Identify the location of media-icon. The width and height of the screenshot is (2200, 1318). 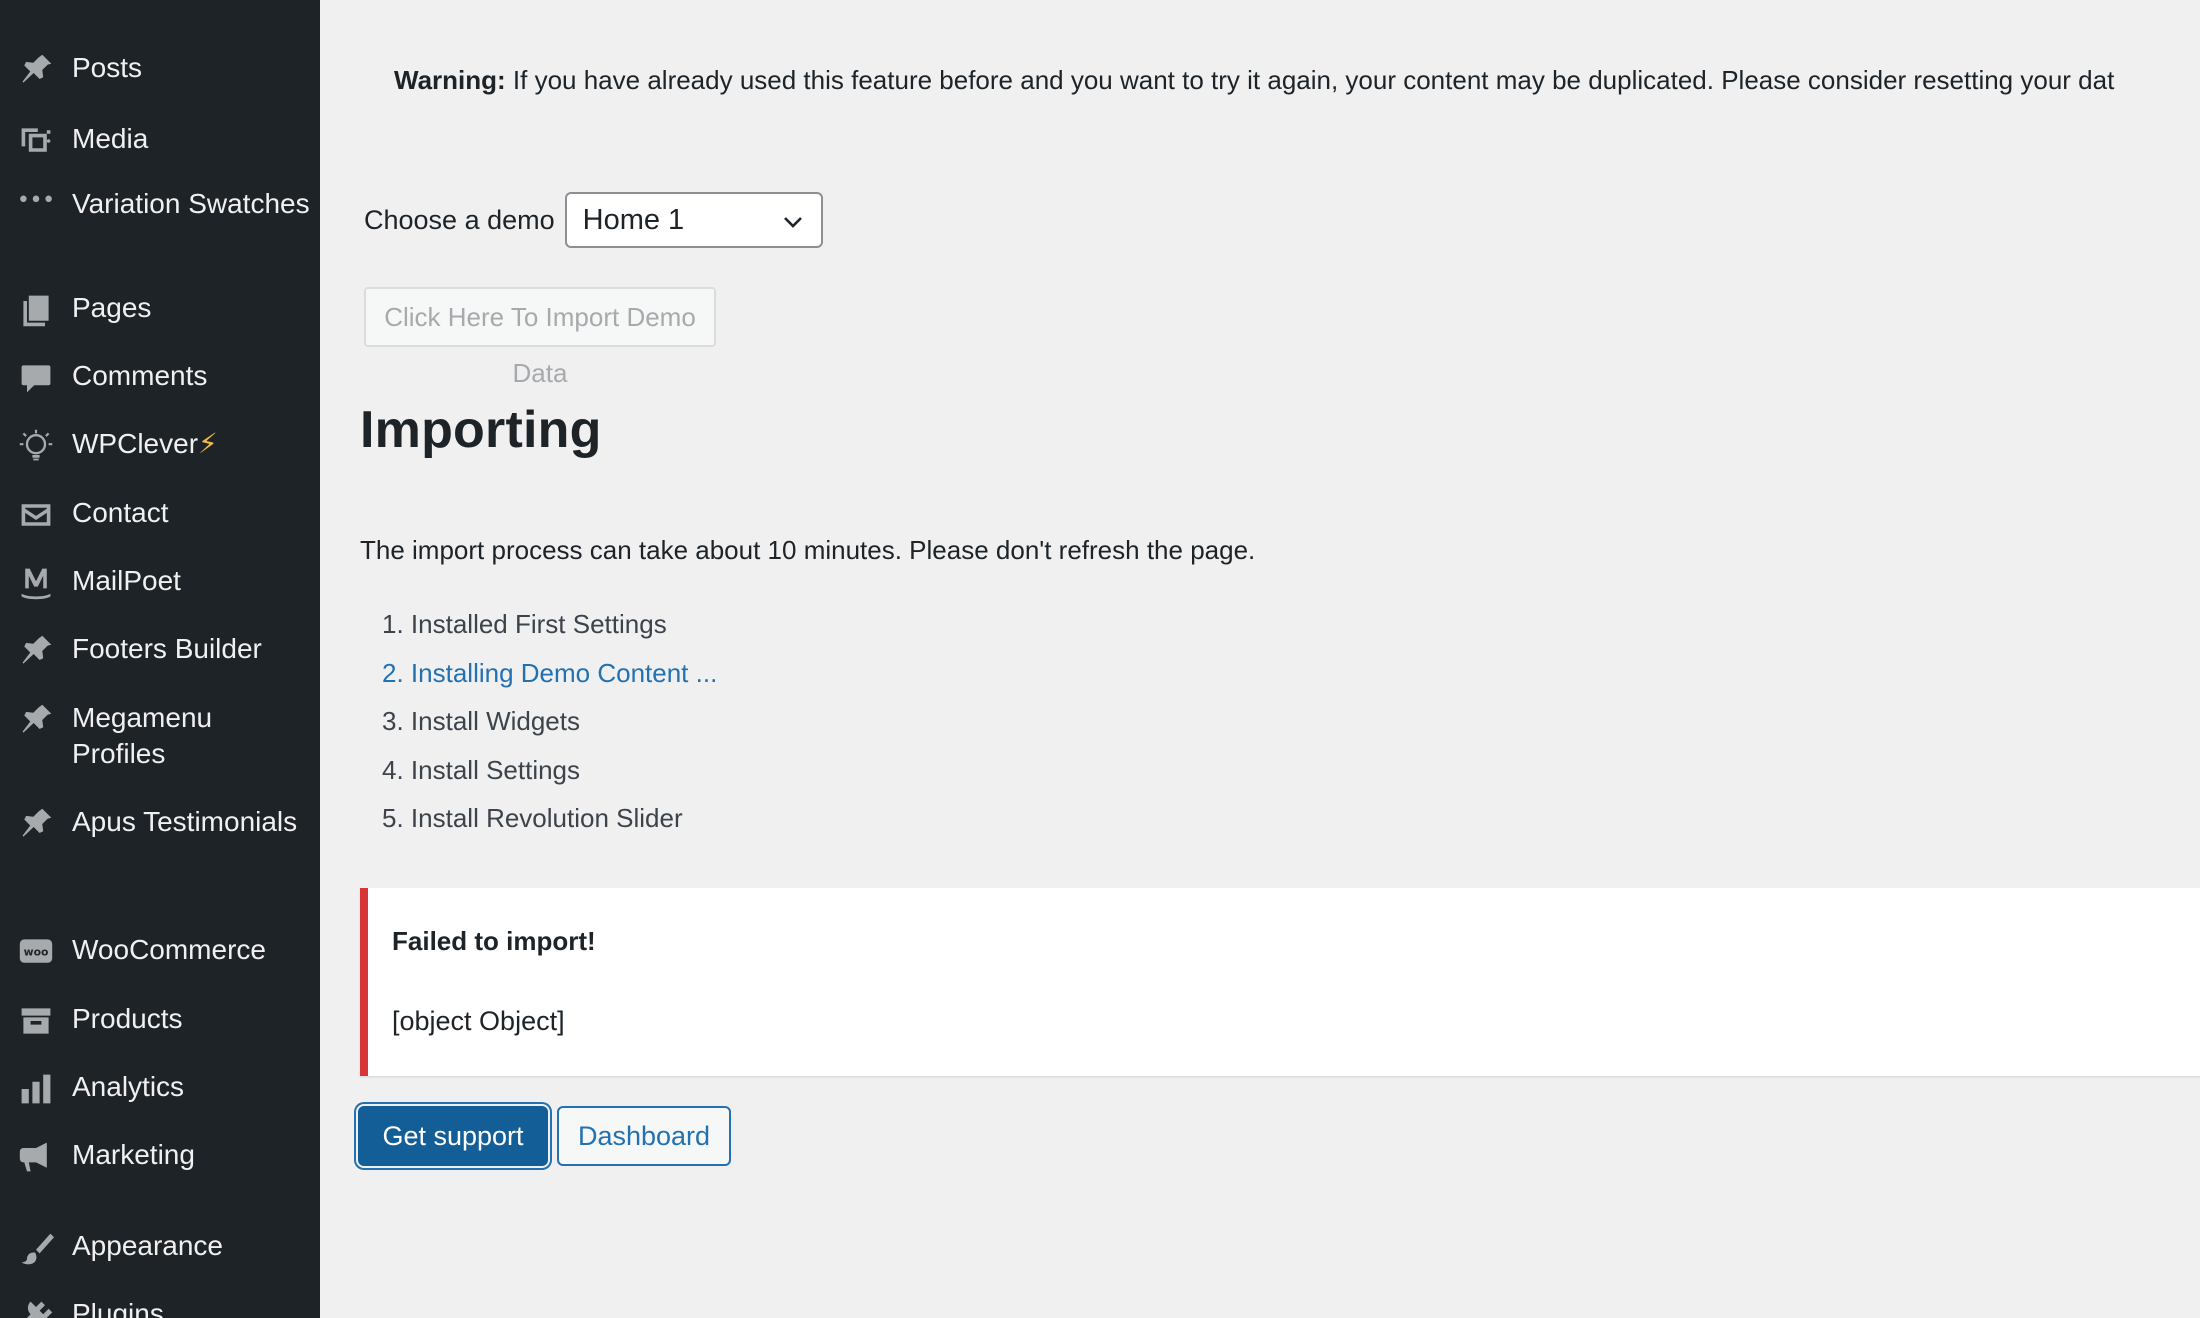
(36, 141).